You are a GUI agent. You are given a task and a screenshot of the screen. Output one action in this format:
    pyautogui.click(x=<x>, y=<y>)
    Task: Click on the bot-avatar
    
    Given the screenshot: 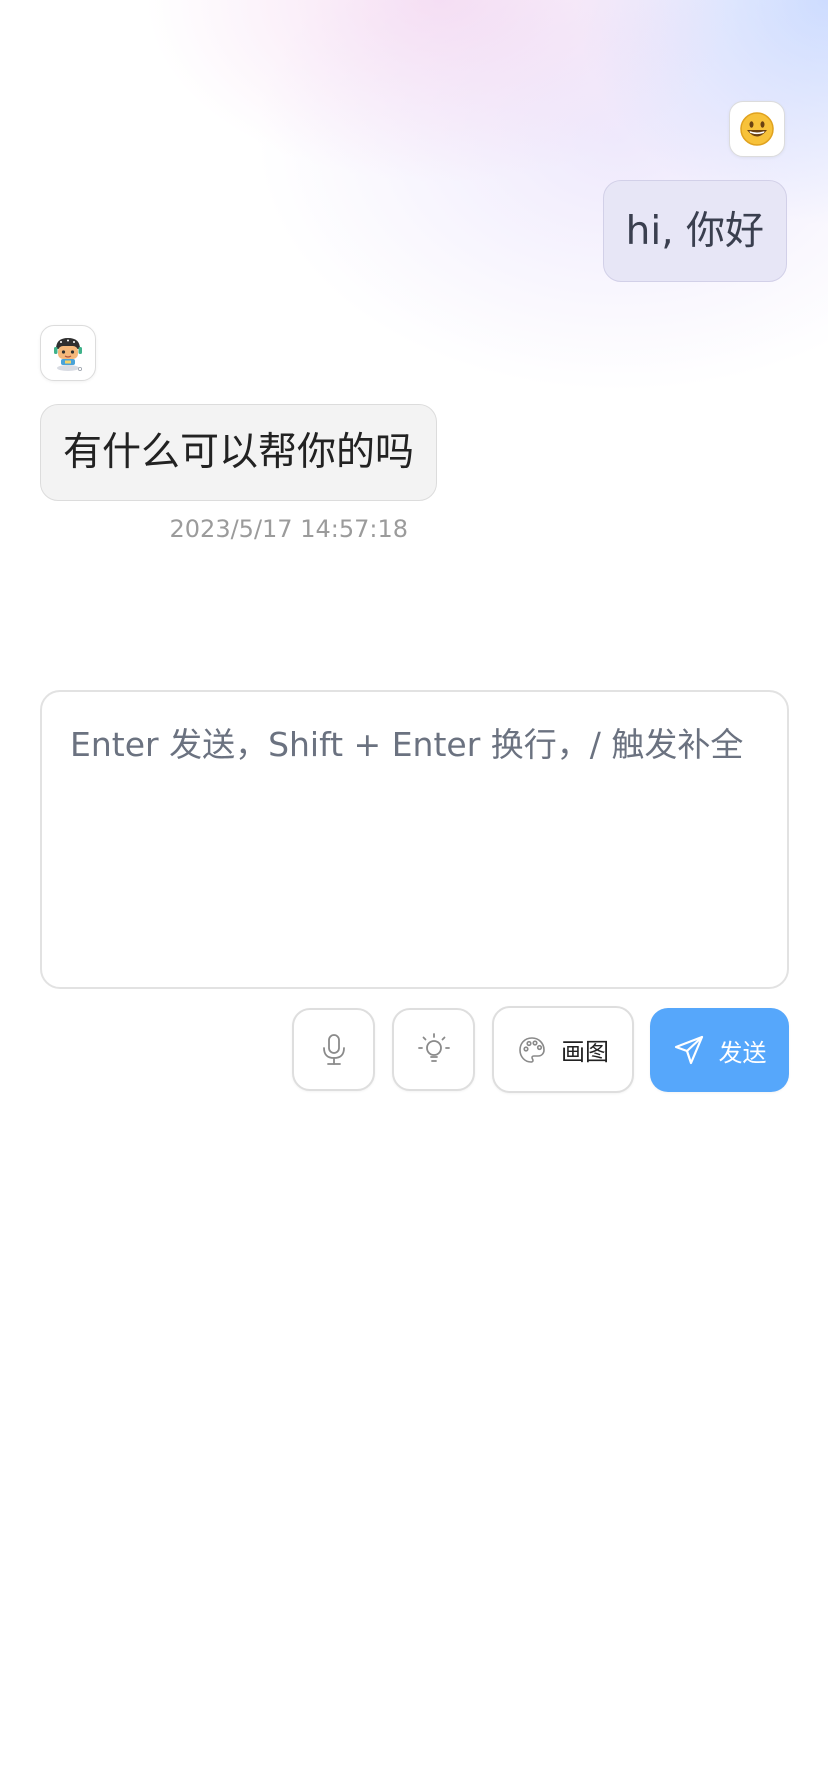 What is the action you would take?
    pyautogui.click(x=68, y=353)
    